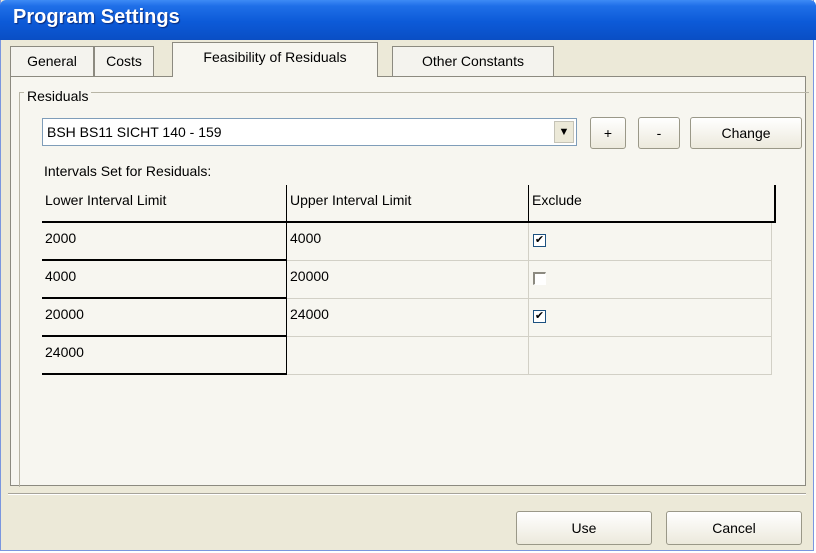  What do you see at coordinates (407, 494) in the screenshot?
I see `footer-divider-highlight` at bounding box center [407, 494].